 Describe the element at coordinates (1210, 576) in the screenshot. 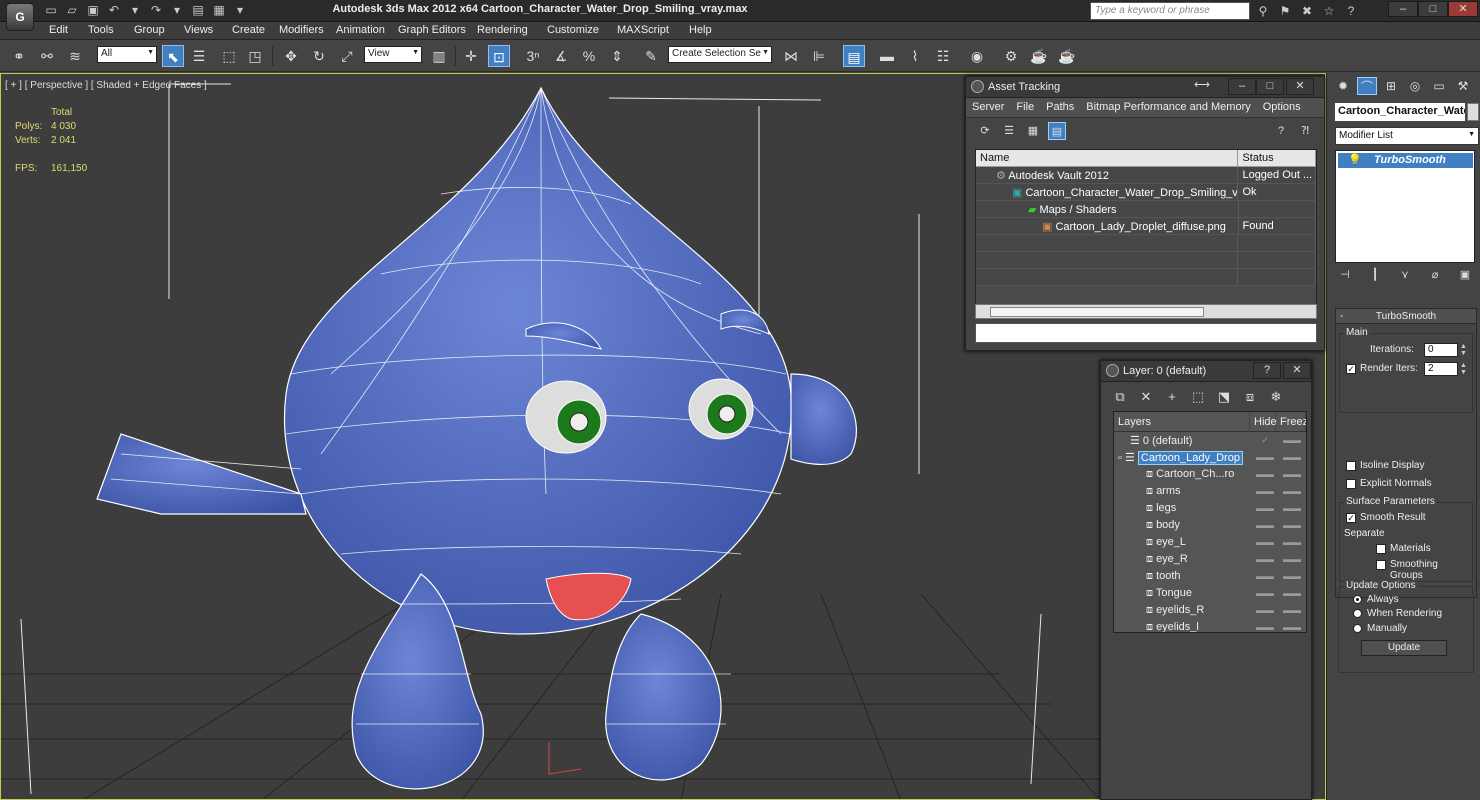

I see `layer-row: ⧈ tooth ▬▬ ▬▬` at that location.